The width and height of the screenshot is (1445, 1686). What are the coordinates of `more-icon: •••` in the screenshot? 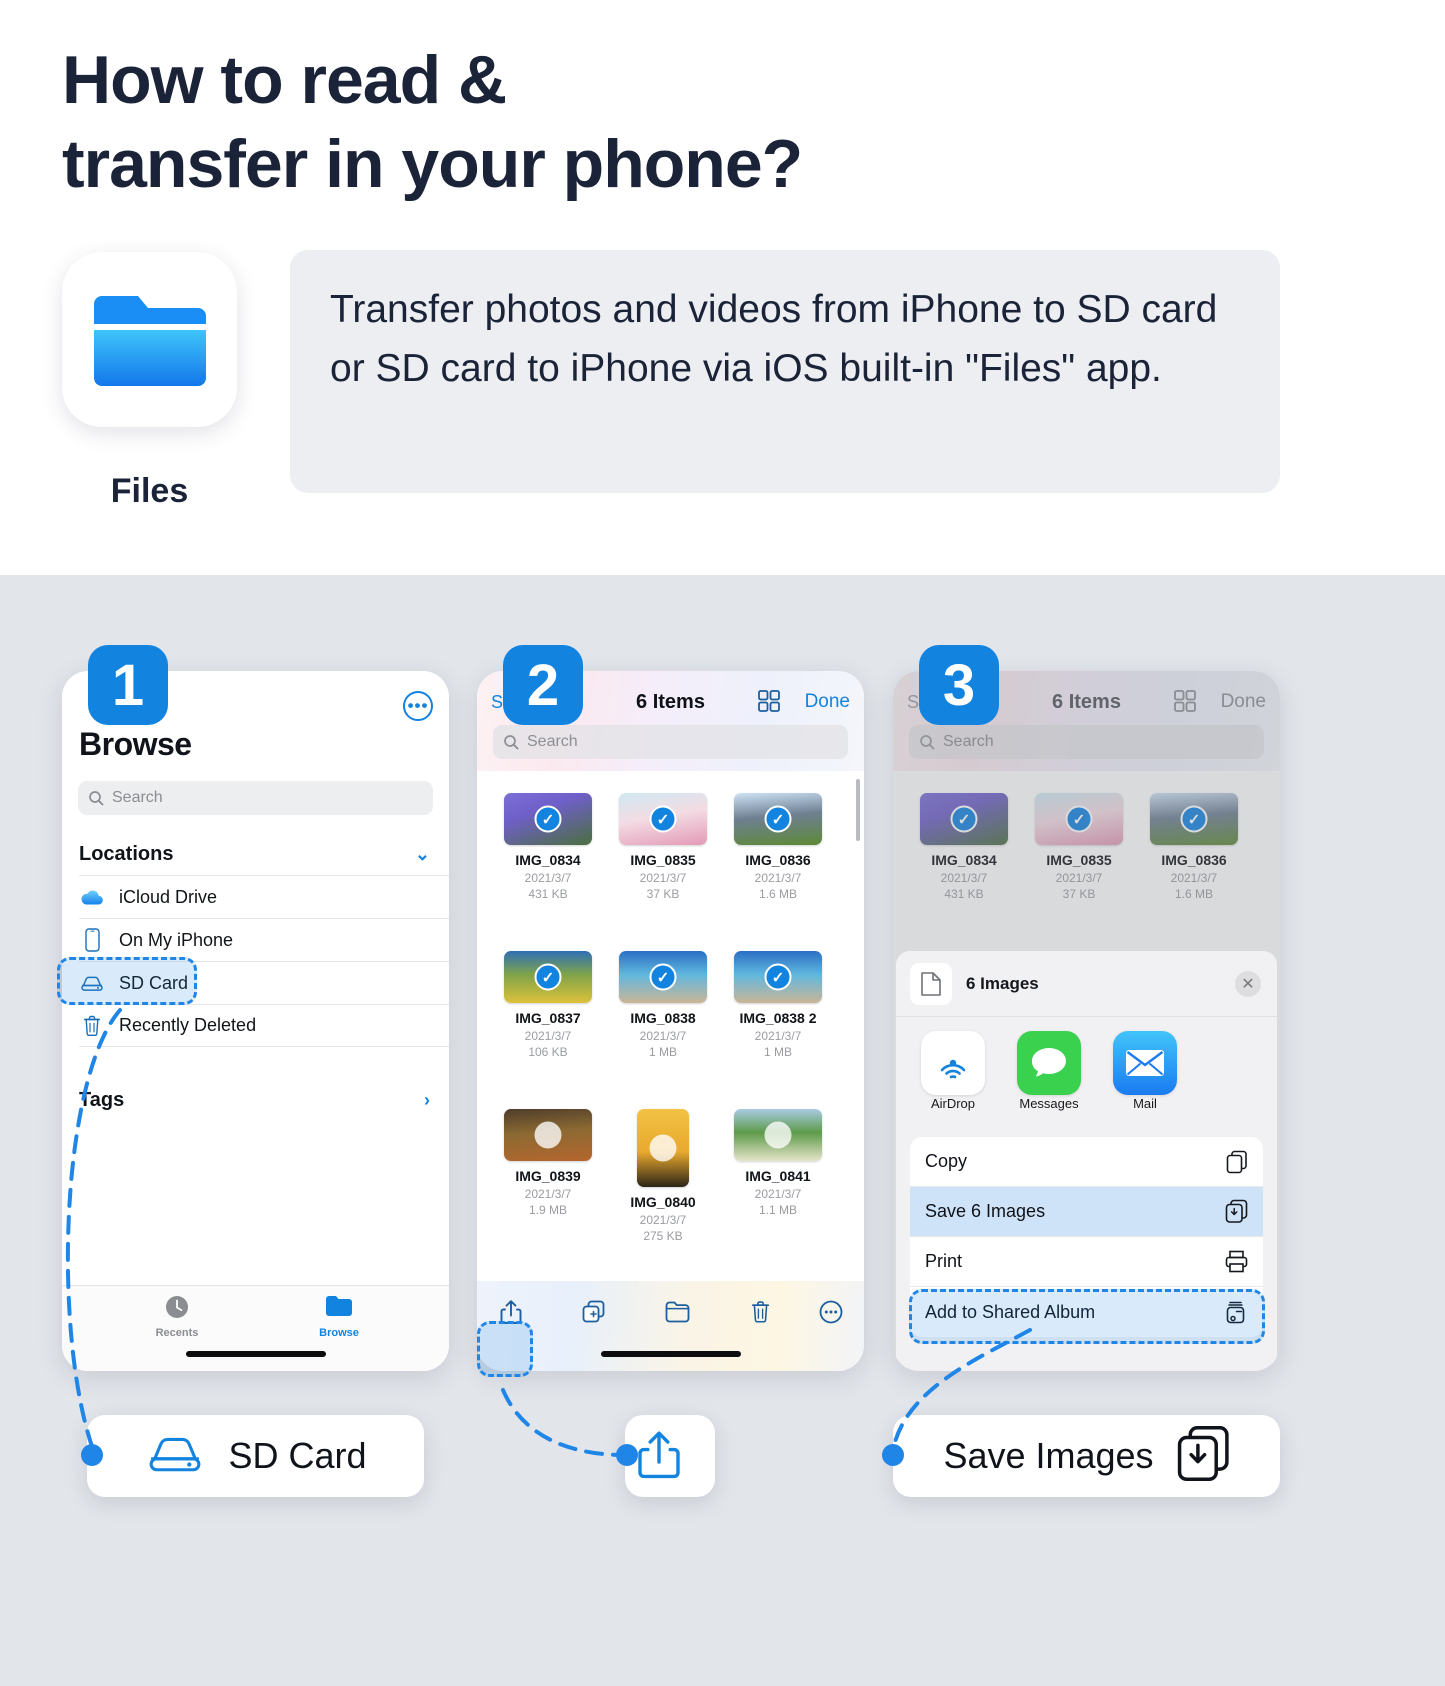 It's located at (418, 706).